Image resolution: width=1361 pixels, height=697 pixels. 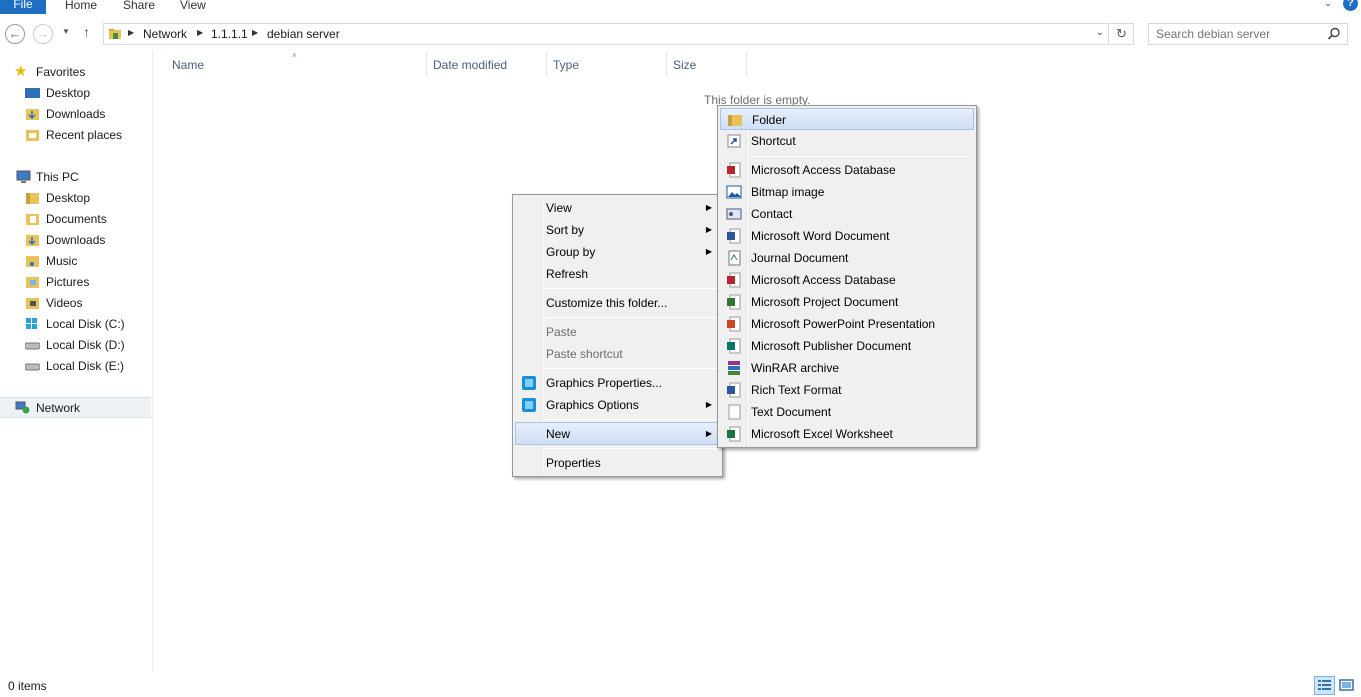 What do you see at coordinates (566, 65) in the screenshot?
I see `column-header-type: Type` at bounding box center [566, 65].